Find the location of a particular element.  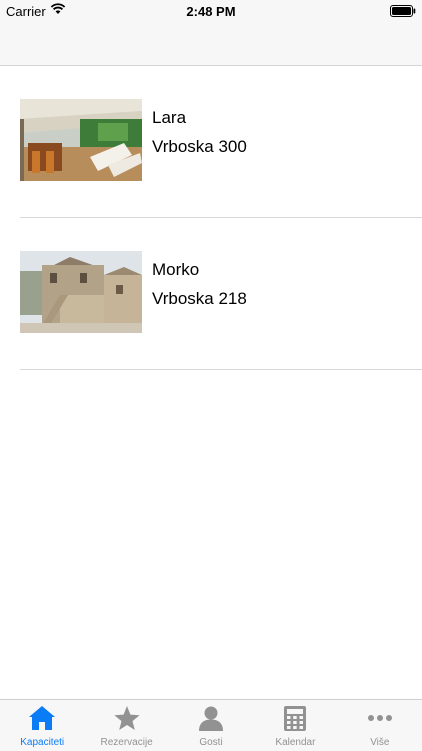

person-icon is located at coordinates (211, 720).